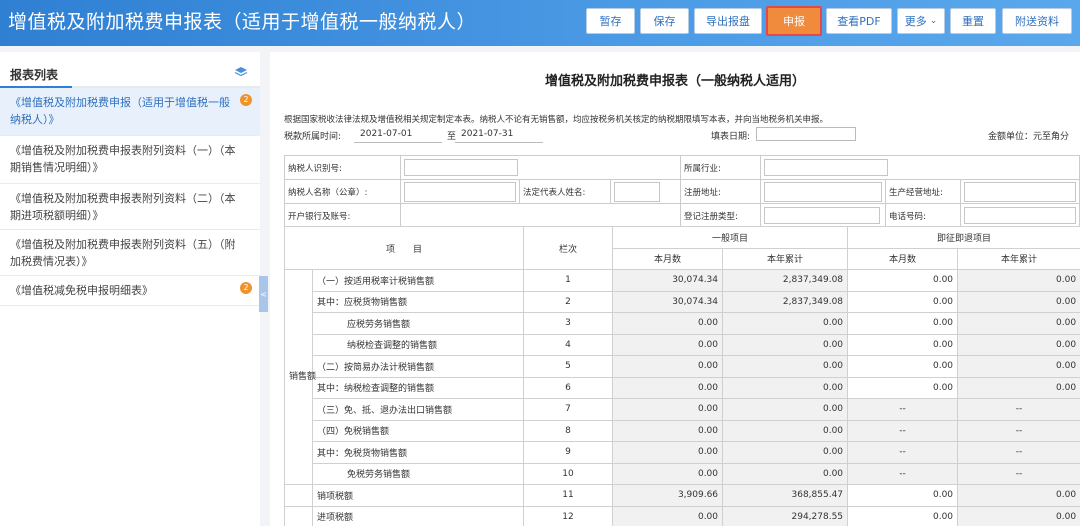  Describe the element at coordinates (568, 280) in the screenshot. I see `row-line-number: 1` at that location.